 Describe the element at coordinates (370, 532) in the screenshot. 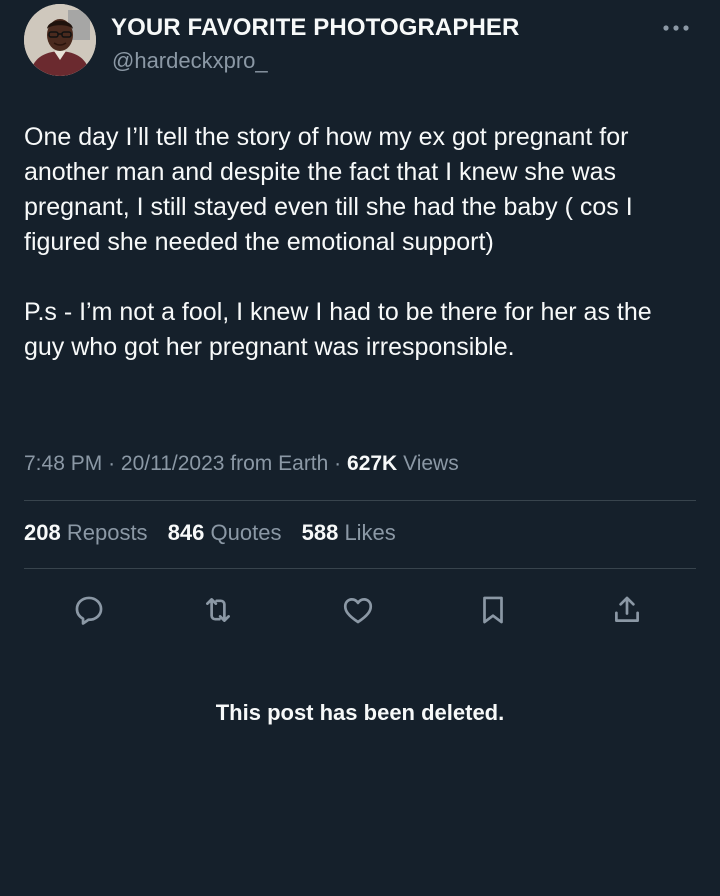

I see `likes-label: Likes` at that location.